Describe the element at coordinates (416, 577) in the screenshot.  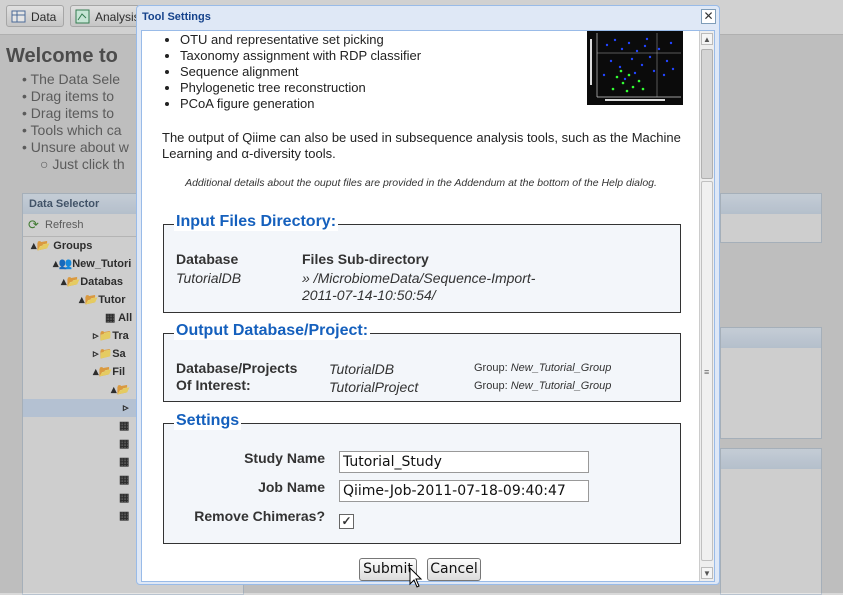
I see `mouse-cursor-icon` at that location.